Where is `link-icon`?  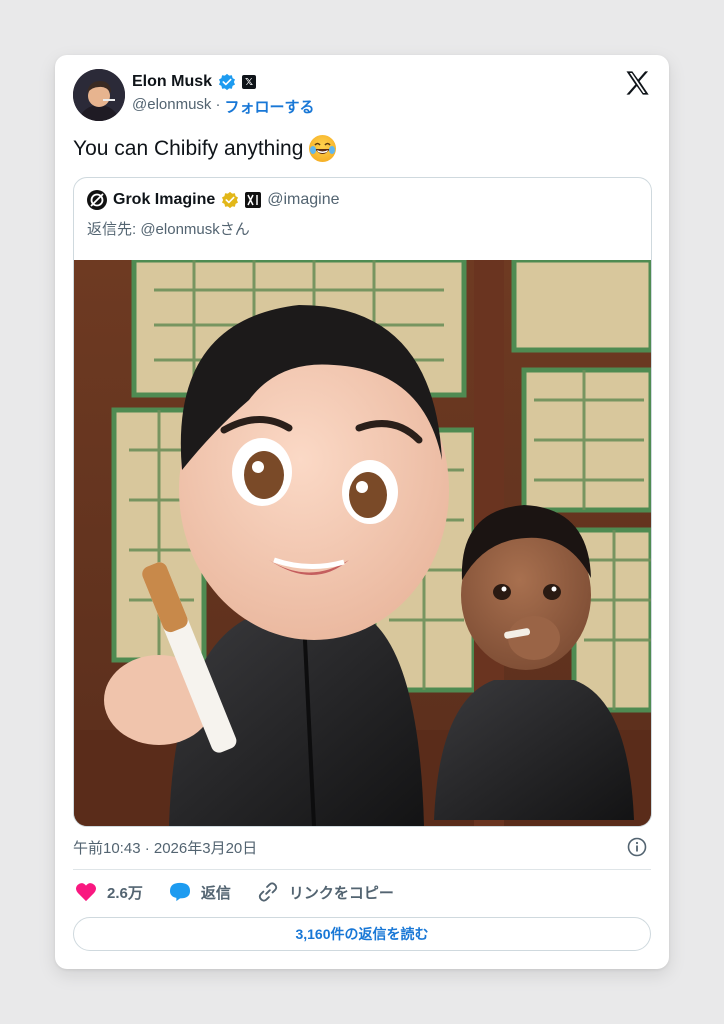
link-icon is located at coordinates (268, 892).